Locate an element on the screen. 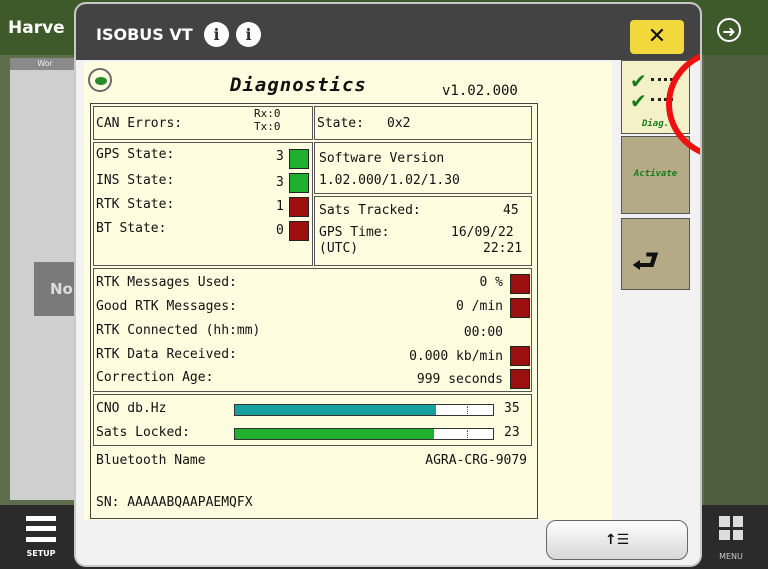  activate-button: Activate is located at coordinates (655, 175).